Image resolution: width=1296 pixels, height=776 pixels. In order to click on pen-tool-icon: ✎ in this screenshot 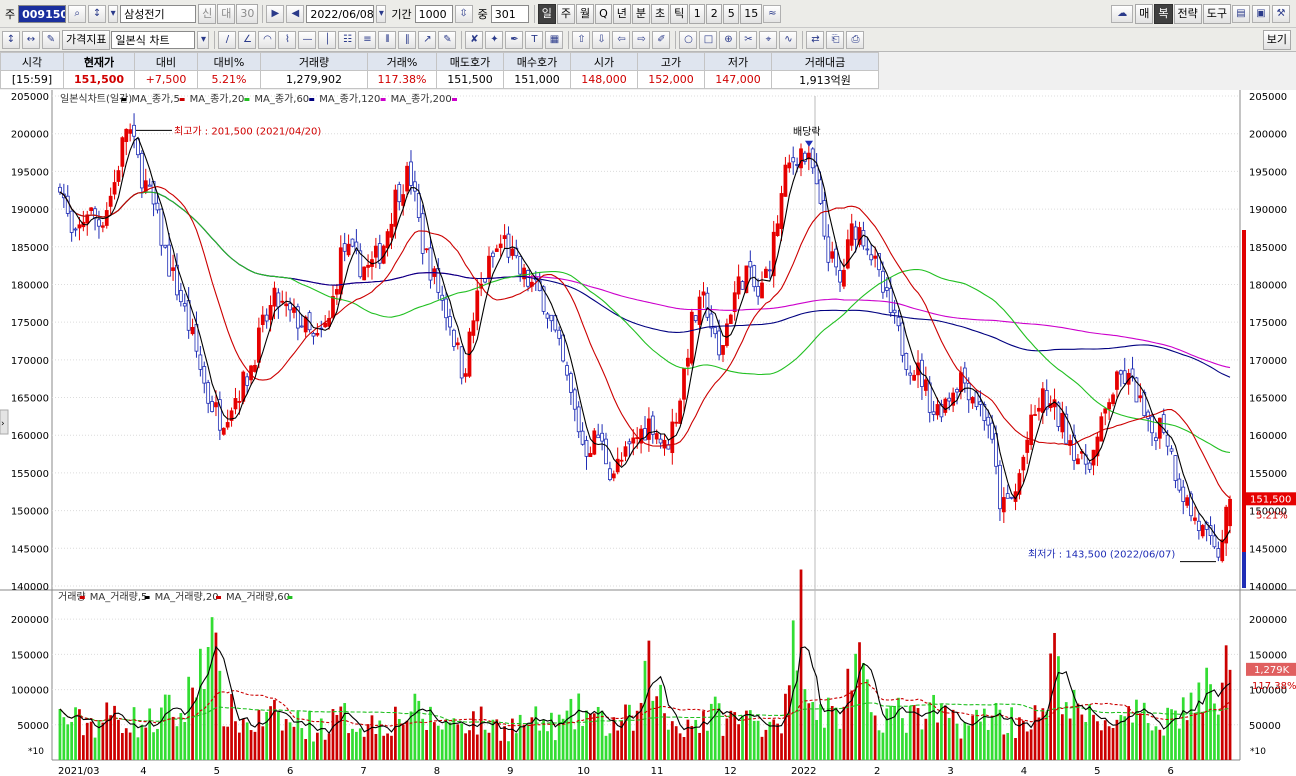, I will do `click(447, 39)`.